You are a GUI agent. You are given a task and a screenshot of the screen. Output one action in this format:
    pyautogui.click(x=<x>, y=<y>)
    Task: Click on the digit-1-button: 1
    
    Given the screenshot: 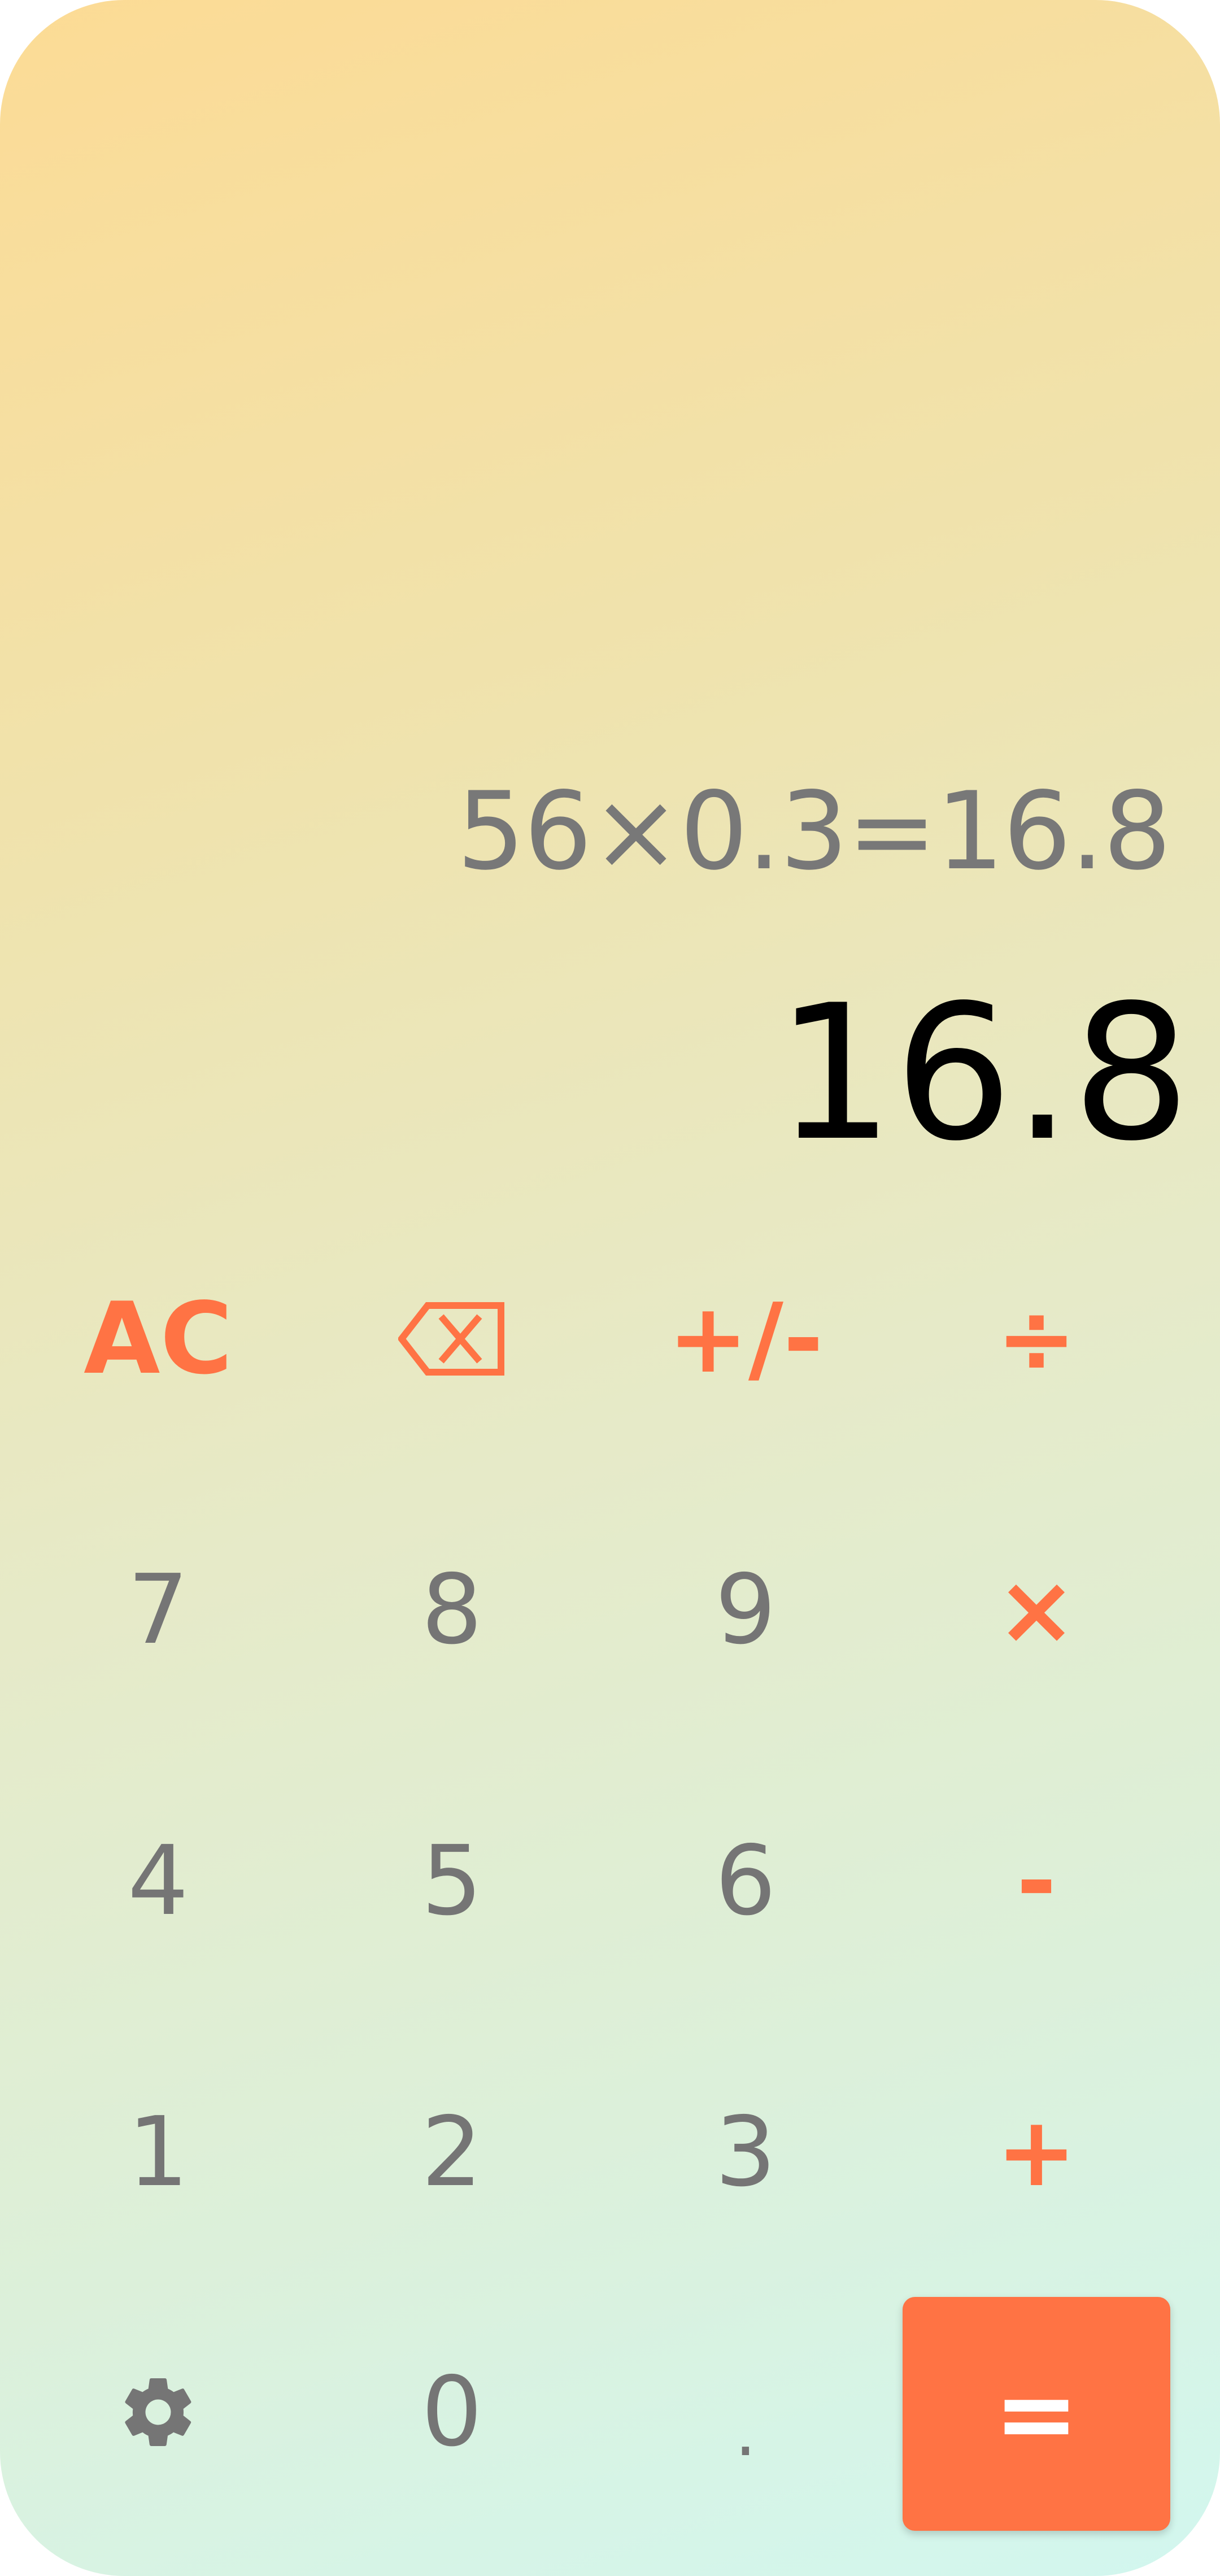 What is the action you would take?
    pyautogui.click(x=158, y=2152)
    